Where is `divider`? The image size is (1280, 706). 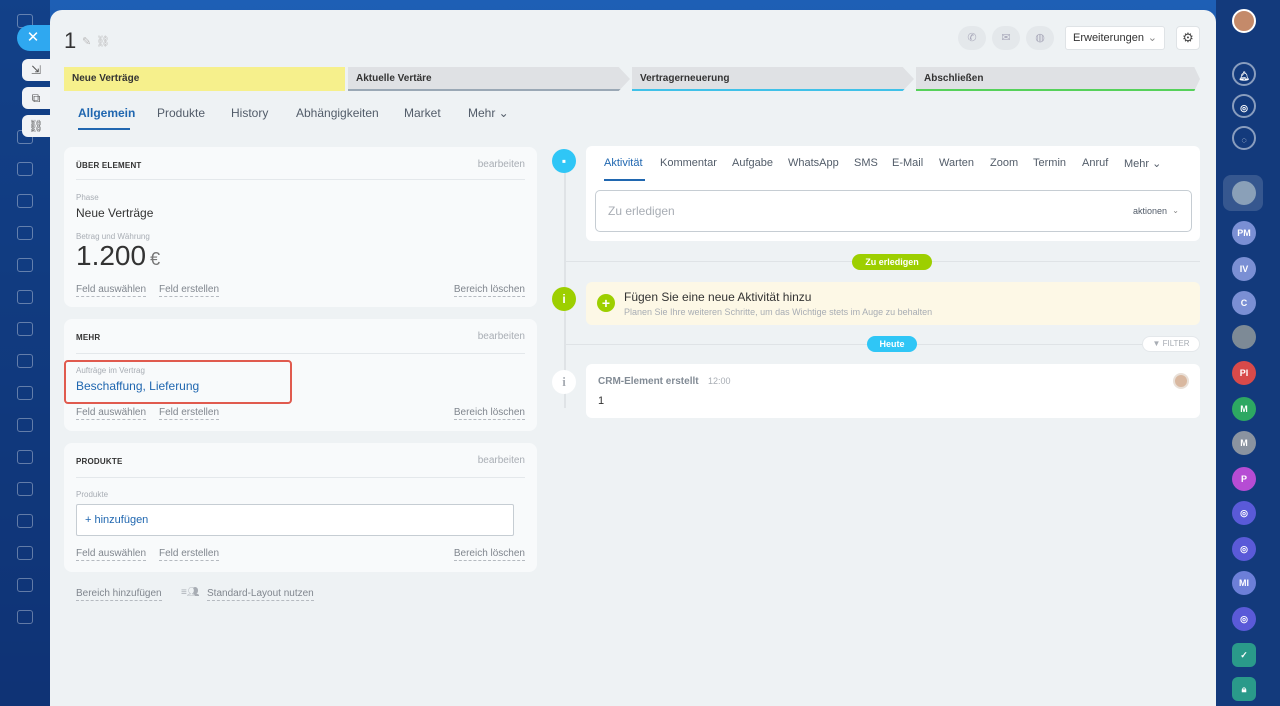 divider is located at coordinates (300, 179).